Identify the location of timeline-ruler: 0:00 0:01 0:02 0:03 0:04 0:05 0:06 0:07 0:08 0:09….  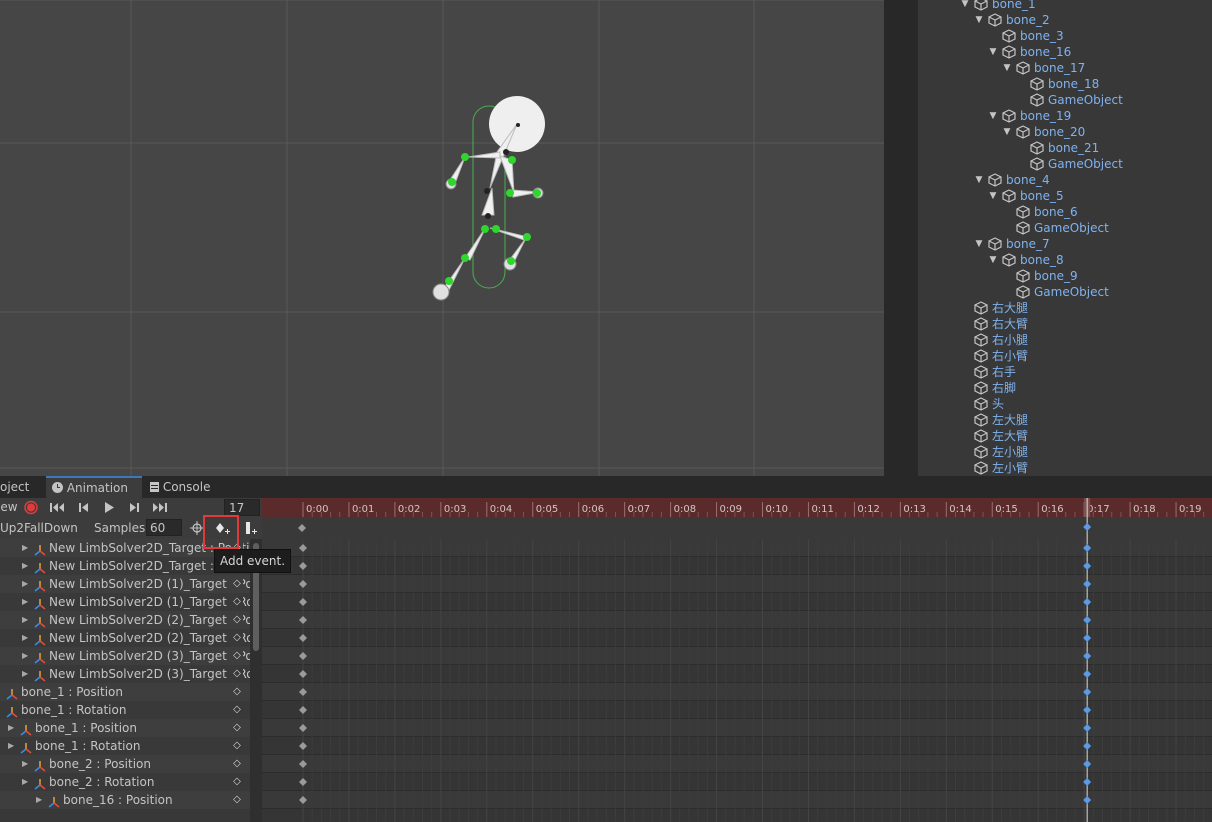
(737, 507).